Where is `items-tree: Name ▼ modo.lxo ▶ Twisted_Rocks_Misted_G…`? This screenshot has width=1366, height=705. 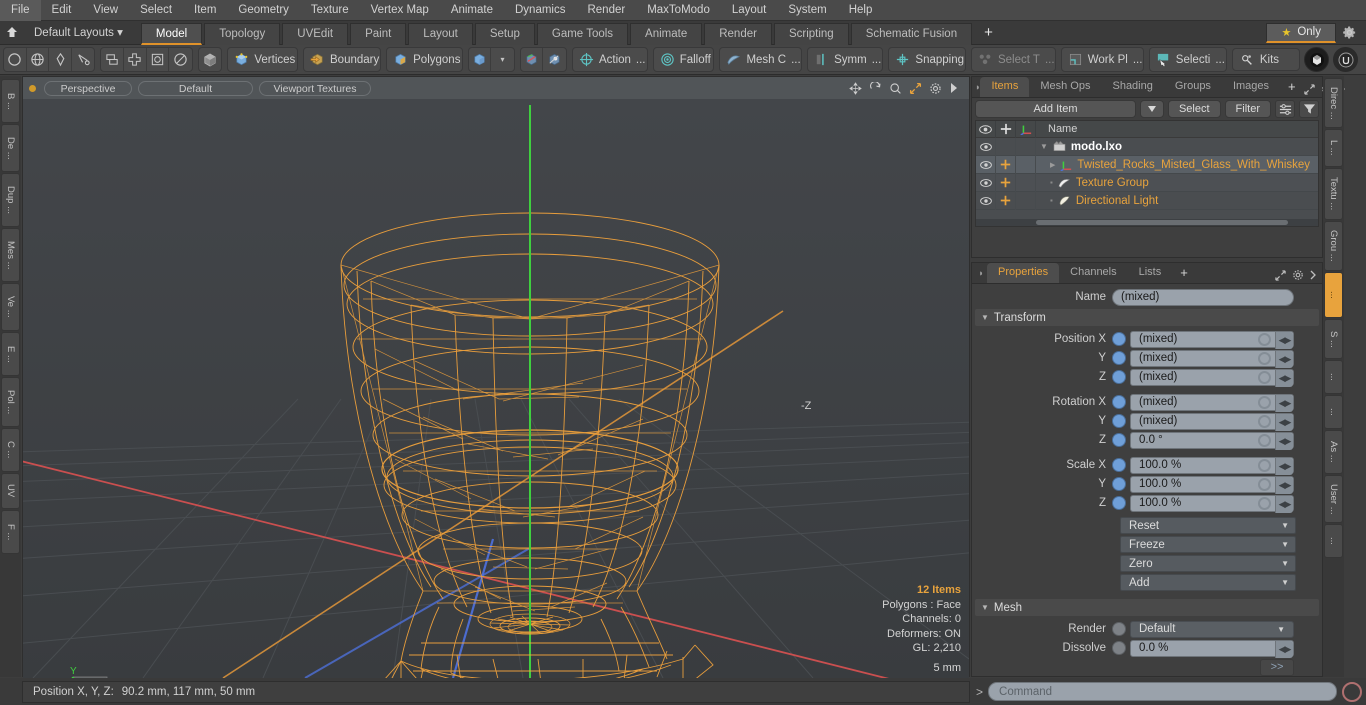 items-tree: Name ▼ modo.lxo ▶ Twisted_Rocks_Misted_G… is located at coordinates (1147, 173).